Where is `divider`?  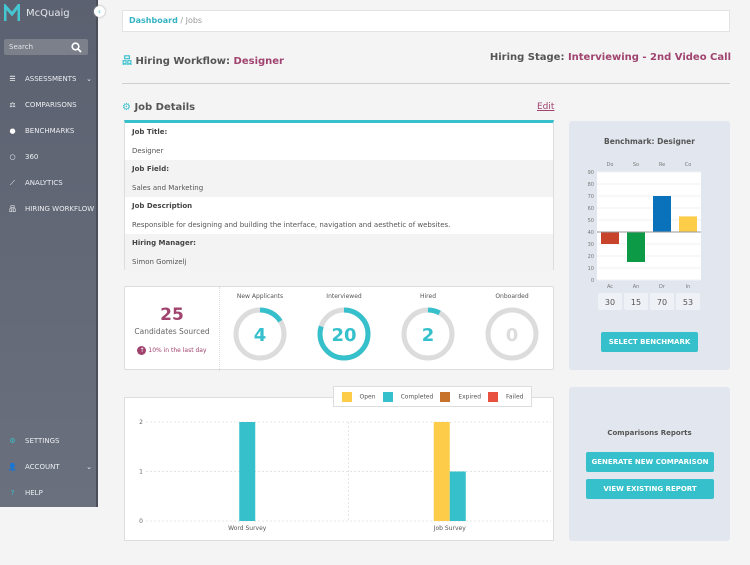 divider is located at coordinates (426, 83).